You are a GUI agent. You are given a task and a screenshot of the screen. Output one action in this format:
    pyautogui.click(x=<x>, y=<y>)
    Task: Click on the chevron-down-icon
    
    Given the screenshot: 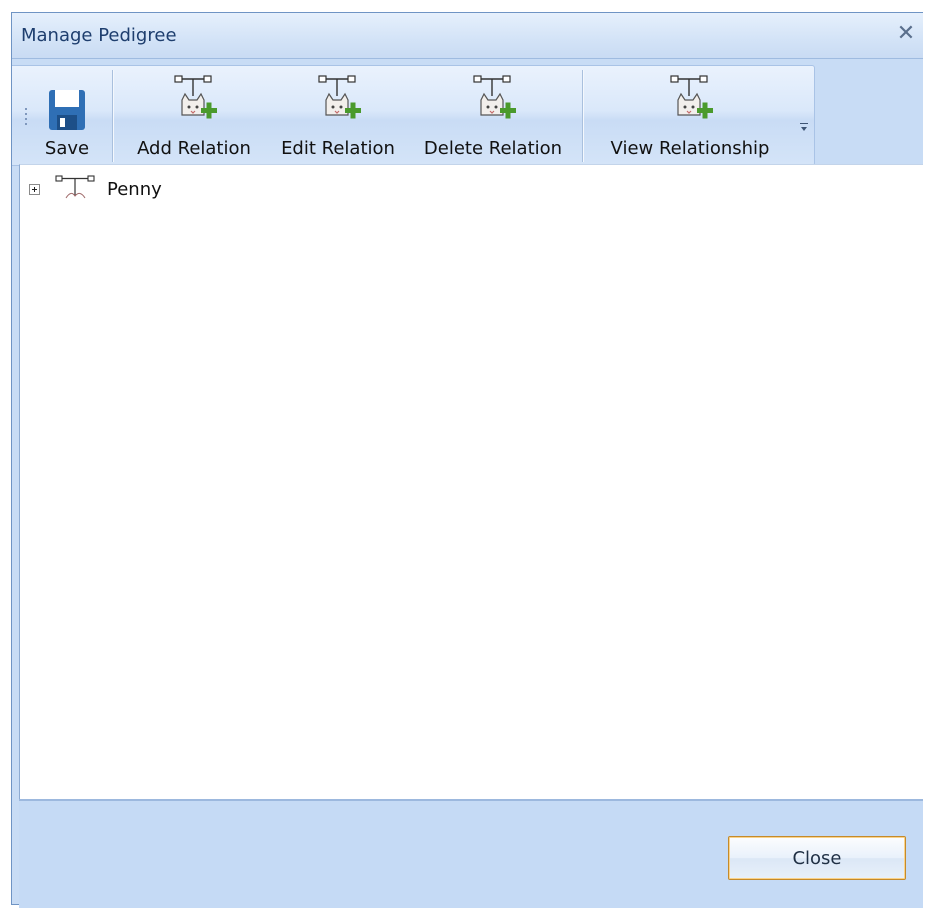 What is the action you would take?
    pyautogui.click(x=804, y=128)
    